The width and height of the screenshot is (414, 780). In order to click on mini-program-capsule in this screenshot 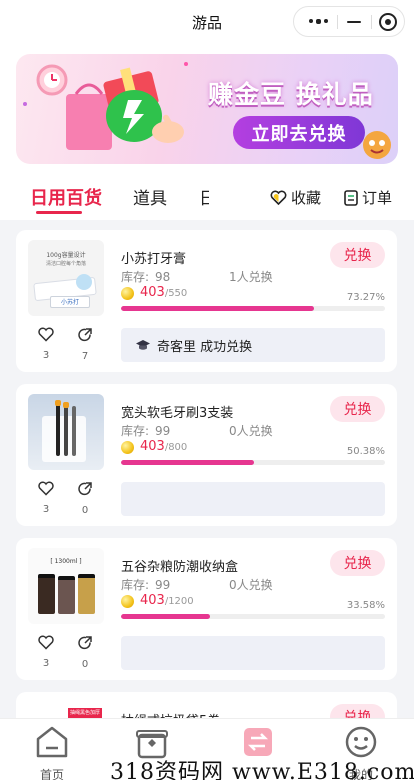, I will do `click(349, 21)`.